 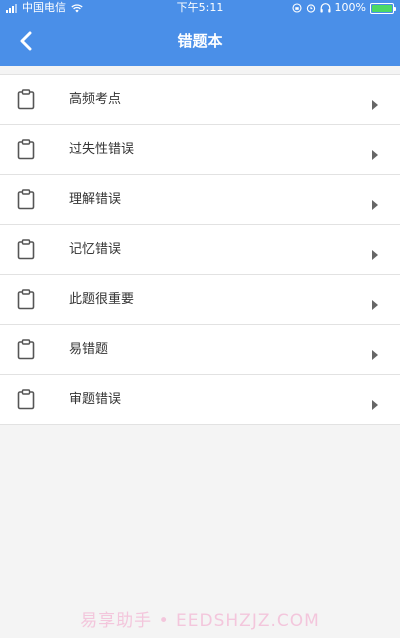 I want to click on status-right: 100%, so click(x=343, y=8).